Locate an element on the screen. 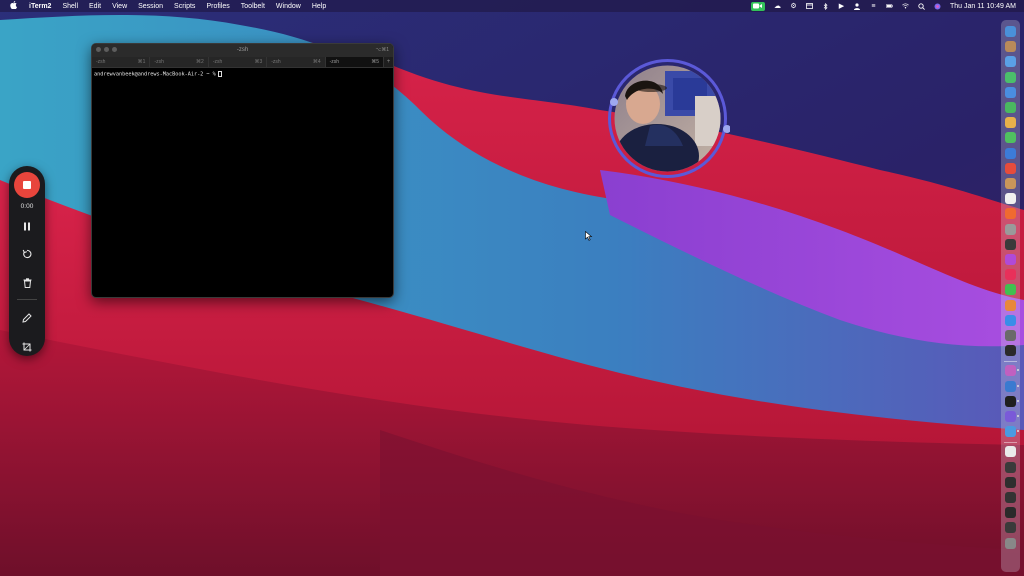  restart-button is located at coordinates (27, 254).